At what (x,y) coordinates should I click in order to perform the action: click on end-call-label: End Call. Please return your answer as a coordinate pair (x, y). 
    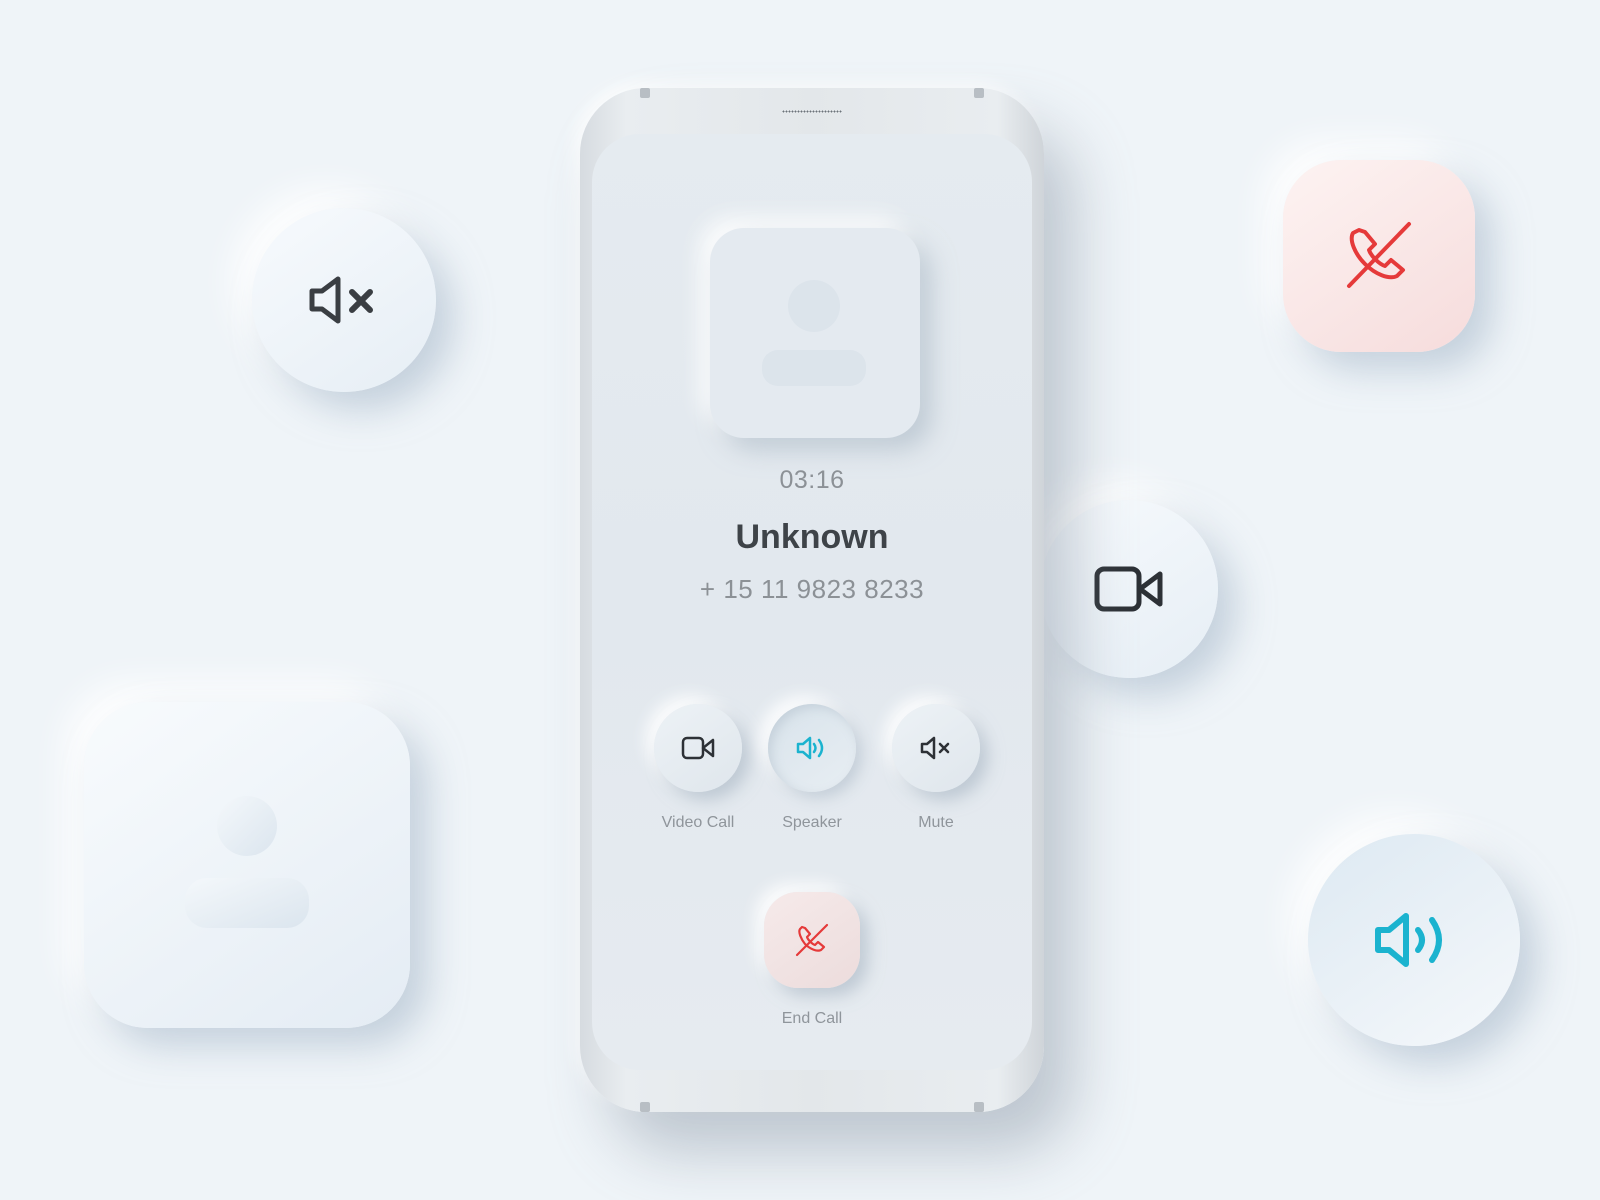
    Looking at the image, I should click on (812, 1018).